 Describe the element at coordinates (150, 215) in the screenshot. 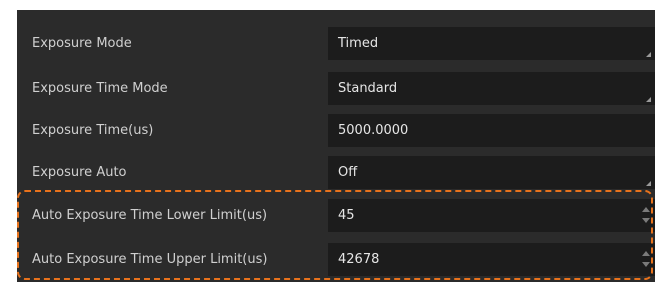

I see `property-label: Auto Exposure Time Lower Limit(us)` at that location.